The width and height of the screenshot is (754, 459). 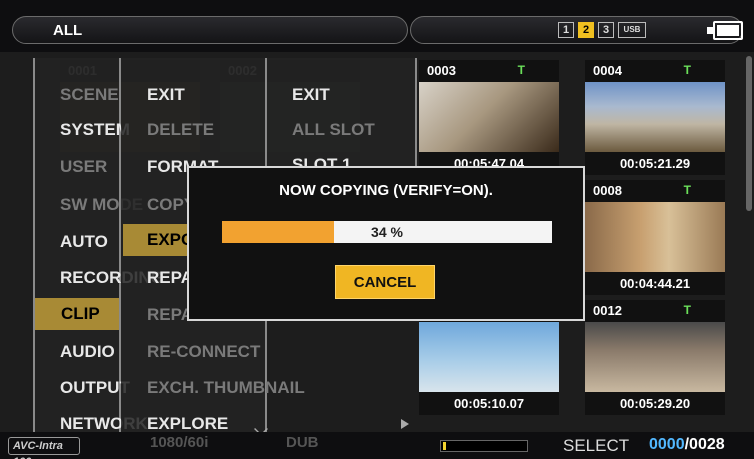 I want to click on slot-1-icon: 1, so click(x=566, y=30).